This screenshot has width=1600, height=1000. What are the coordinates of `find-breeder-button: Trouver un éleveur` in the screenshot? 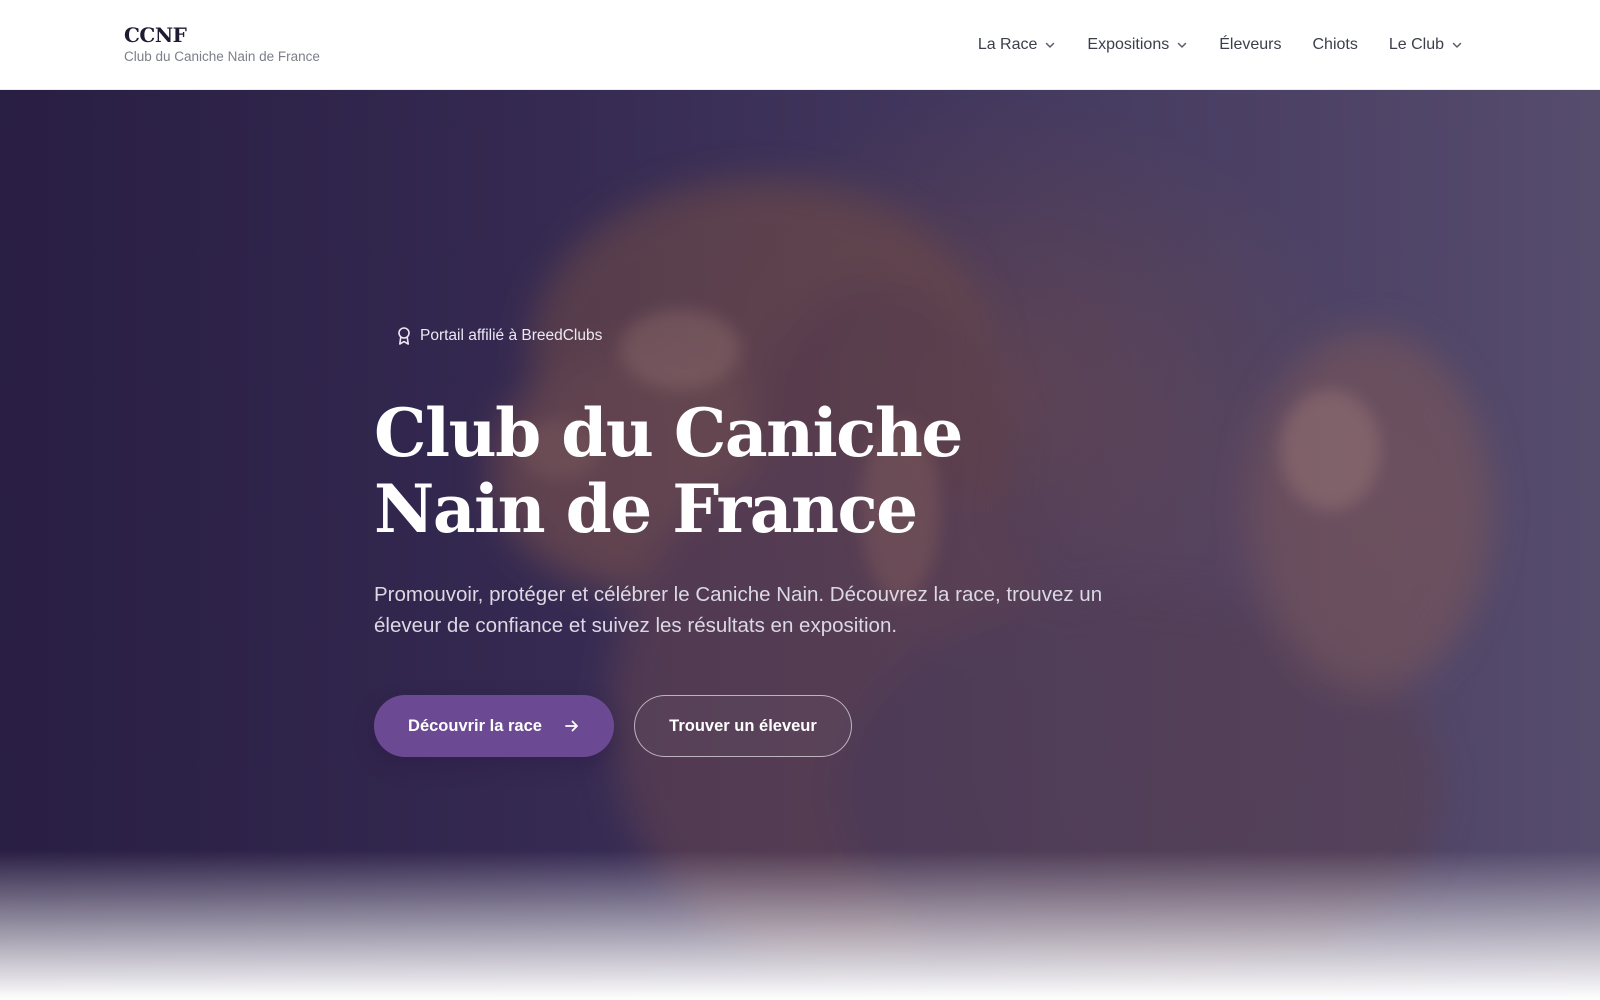 It's located at (743, 726).